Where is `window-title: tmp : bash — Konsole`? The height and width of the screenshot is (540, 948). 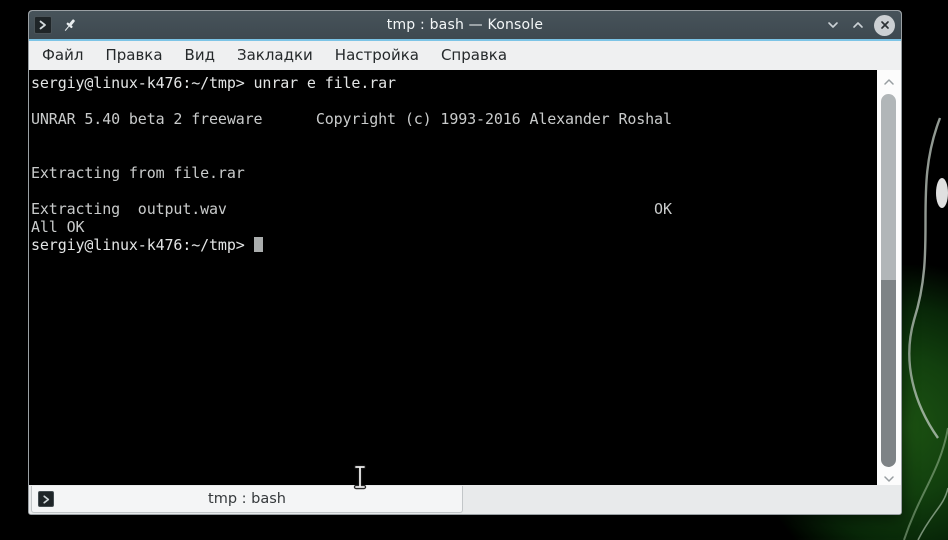 window-title: tmp : bash — Konsole is located at coordinates (465, 25).